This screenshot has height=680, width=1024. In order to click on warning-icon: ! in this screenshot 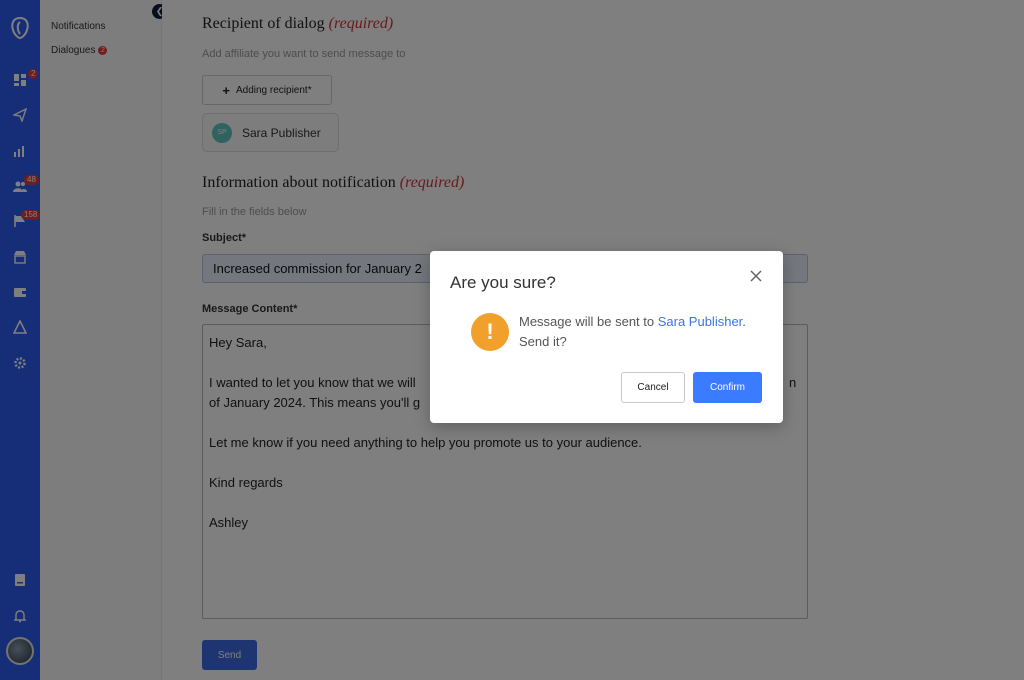, I will do `click(490, 332)`.